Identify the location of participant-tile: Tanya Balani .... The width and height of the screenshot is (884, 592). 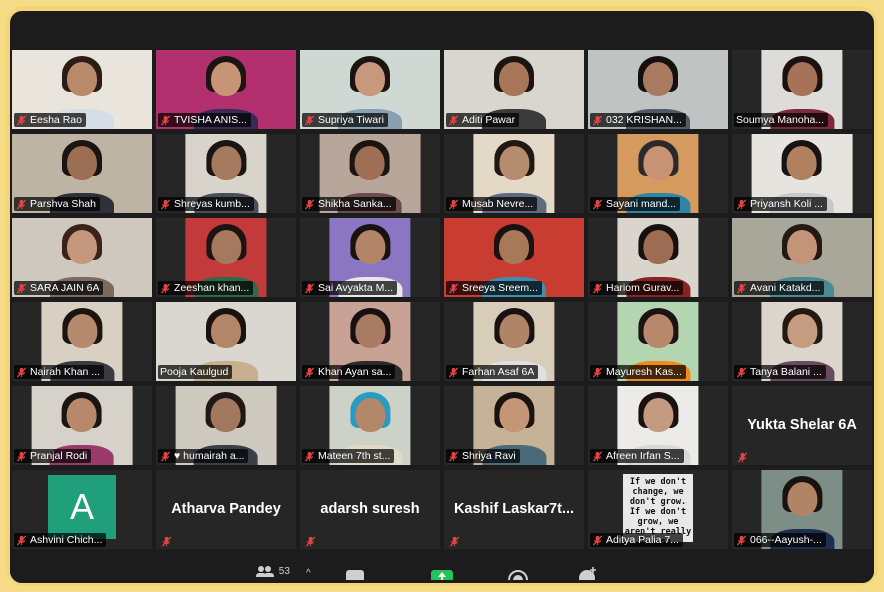
(802, 341).